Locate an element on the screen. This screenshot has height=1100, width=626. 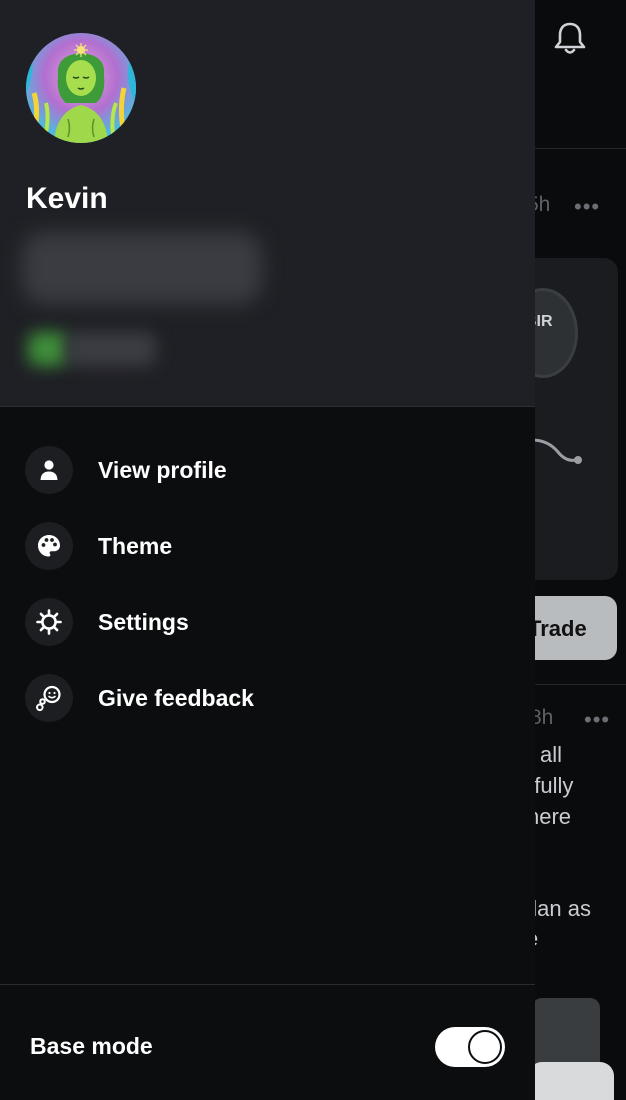
menu-item-view-profile: View profile is located at coordinates (270, 470).